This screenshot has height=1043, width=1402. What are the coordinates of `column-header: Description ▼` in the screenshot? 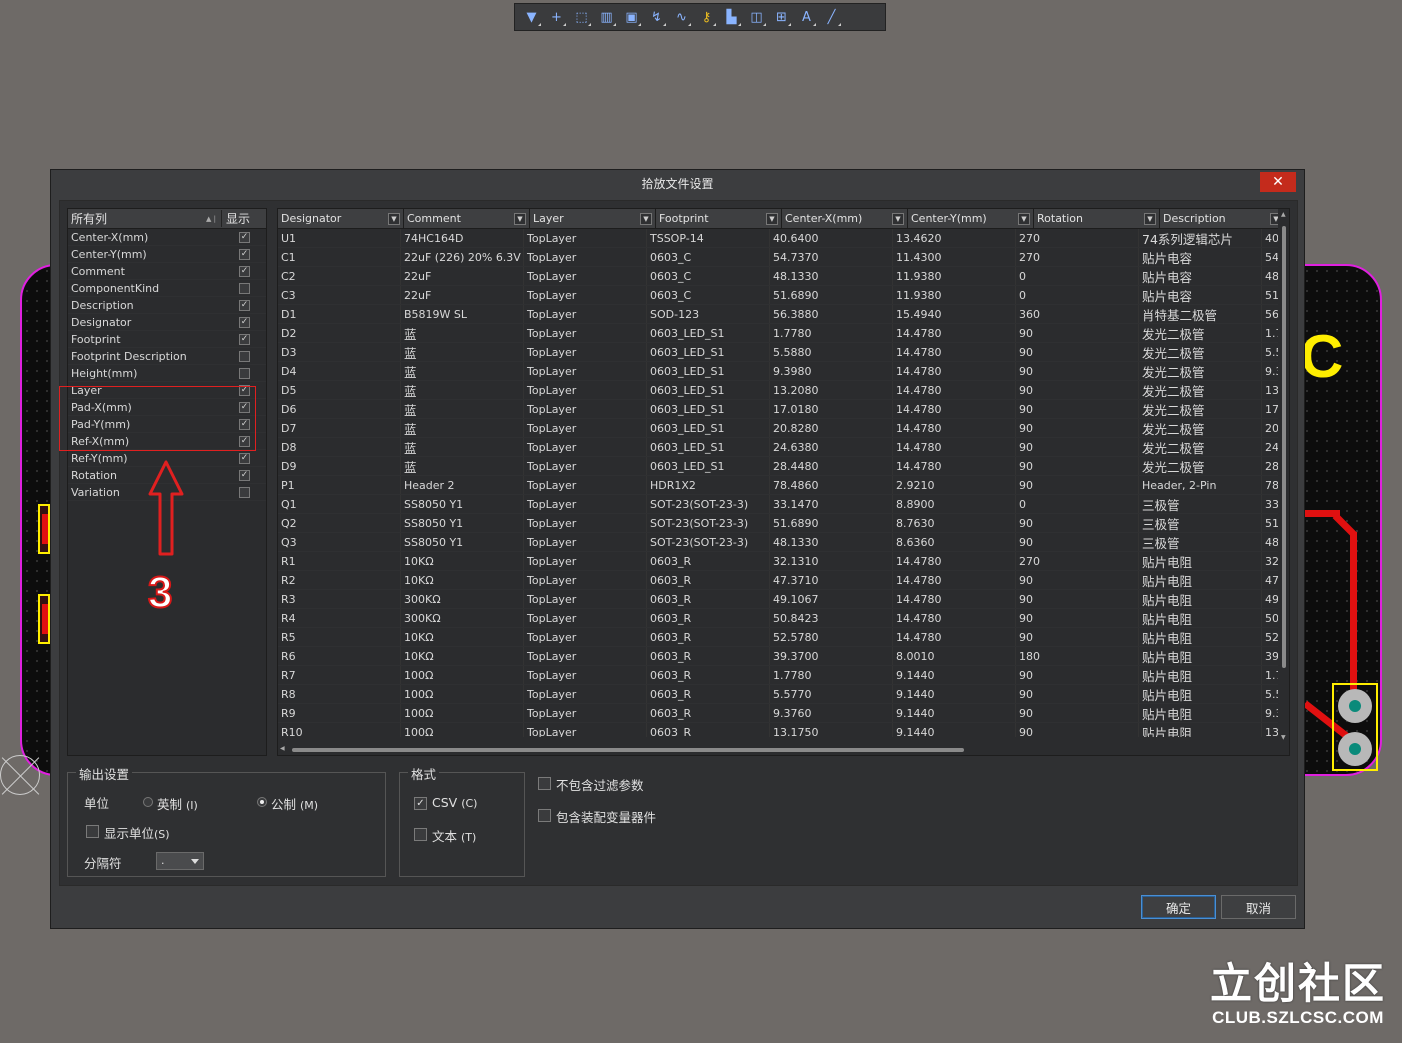 It's located at (1219, 218).